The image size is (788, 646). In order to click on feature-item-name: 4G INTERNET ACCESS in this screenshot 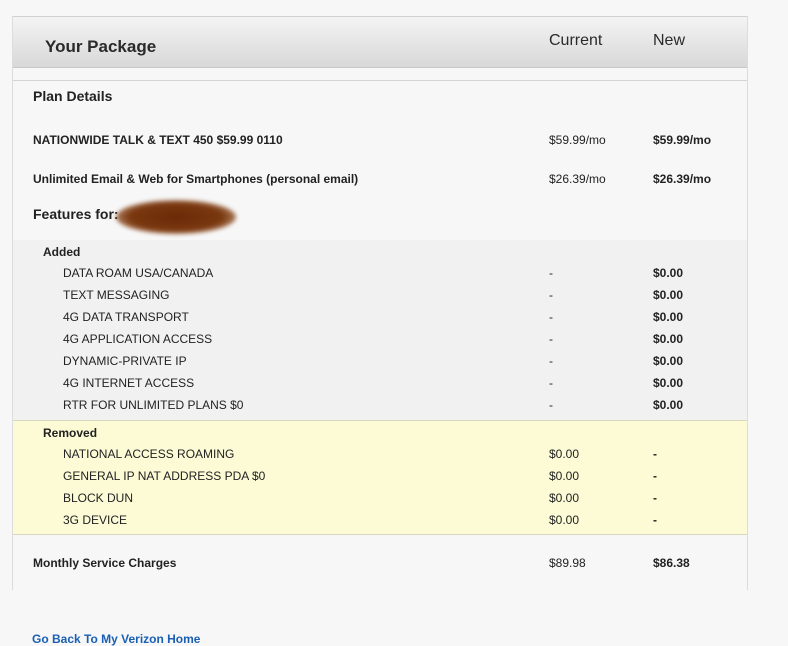, I will do `click(129, 383)`.